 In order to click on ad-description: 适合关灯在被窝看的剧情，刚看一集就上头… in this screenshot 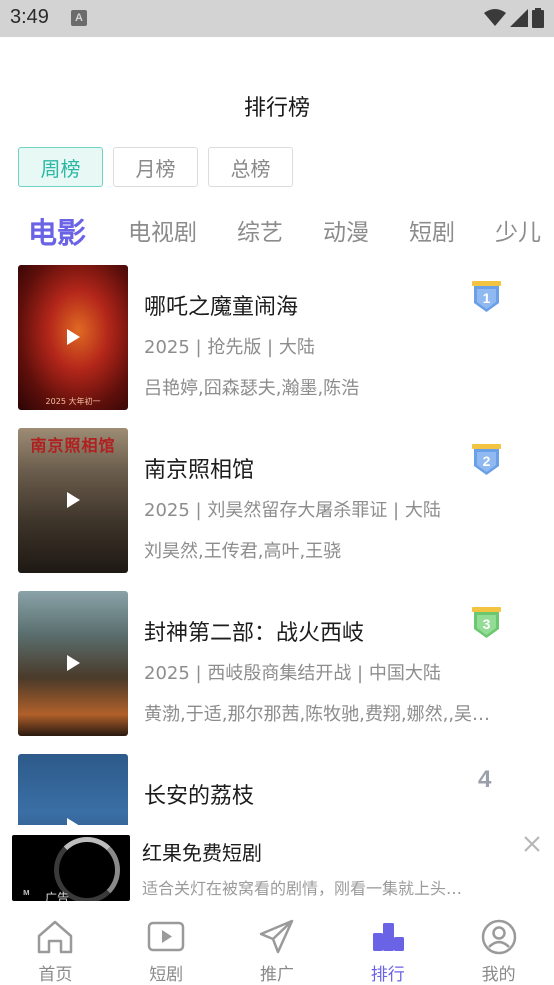, I will do `click(302, 888)`.